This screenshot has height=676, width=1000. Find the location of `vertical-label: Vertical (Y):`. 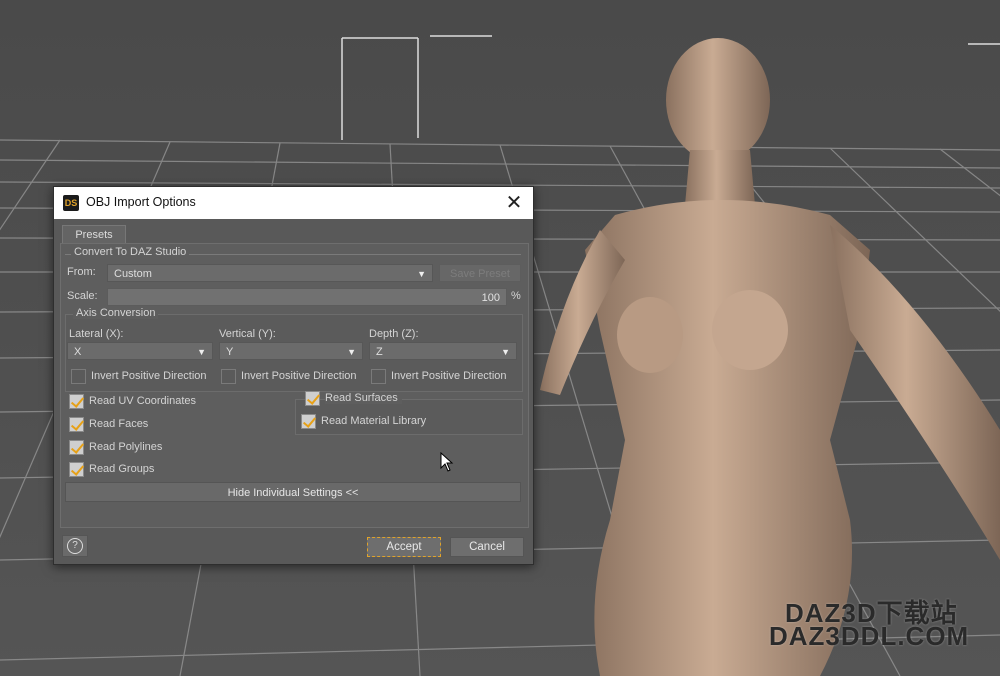

vertical-label: Vertical (Y): is located at coordinates (247, 334).